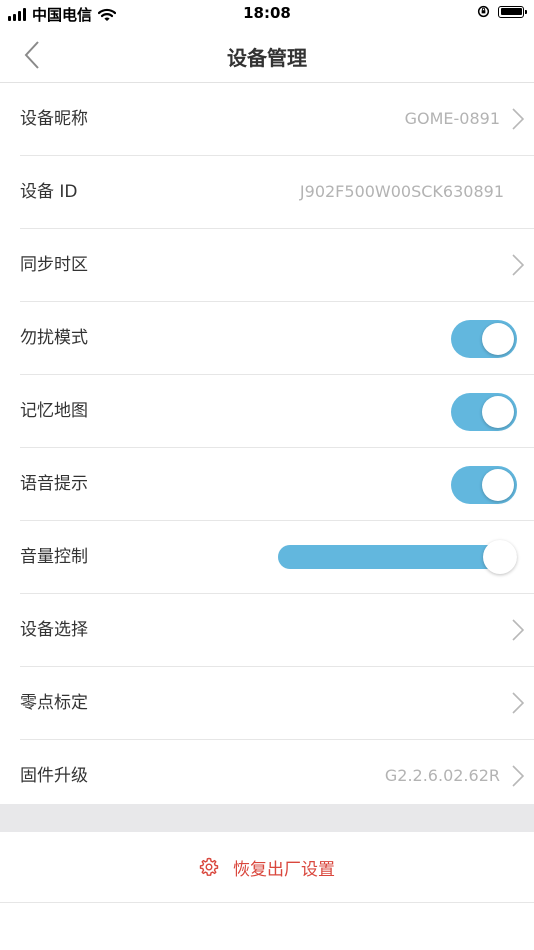 This screenshot has height=950, width=534. Describe the element at coordinates (277, 338) in the screenshot. I see `row-do-not-disturb: 勿扰模式` at that location.